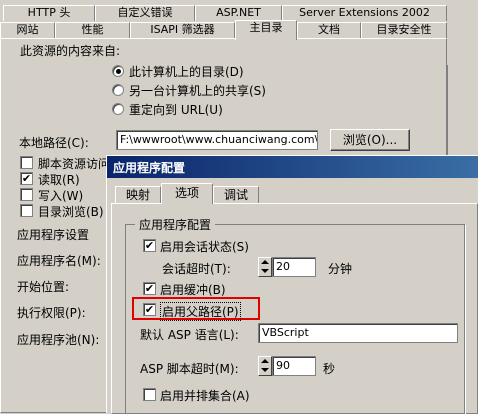 The height and width of the screenshot is (414, 478). I want to click on default-asp-language-input: VBScript, so click(358, 333).